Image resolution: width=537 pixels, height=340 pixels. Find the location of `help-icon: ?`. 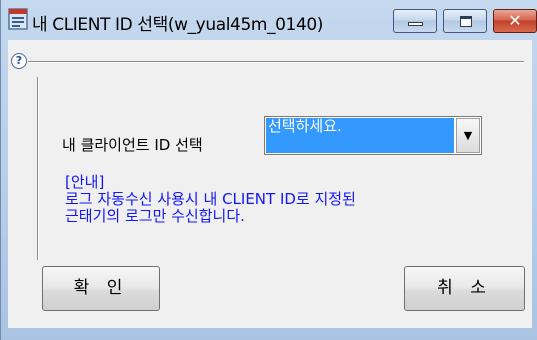

help-icon: ? is located at coordinates (19, 61).